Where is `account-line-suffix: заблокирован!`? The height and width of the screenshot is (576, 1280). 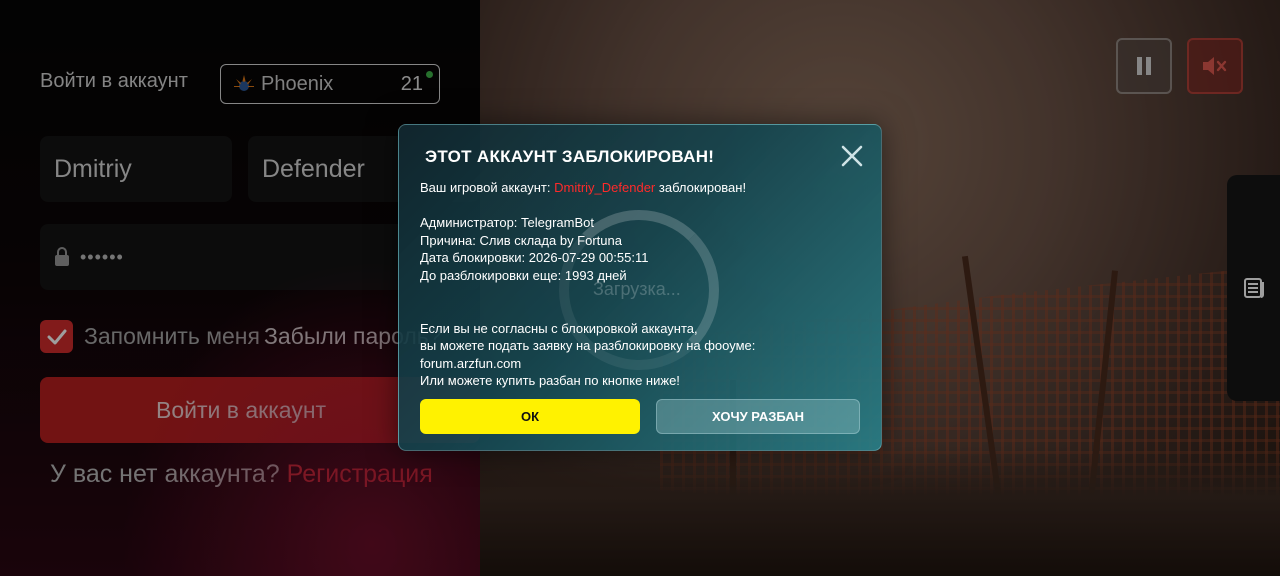
account-line-suffix: заблокирован! is located at coordinates (701, 187).